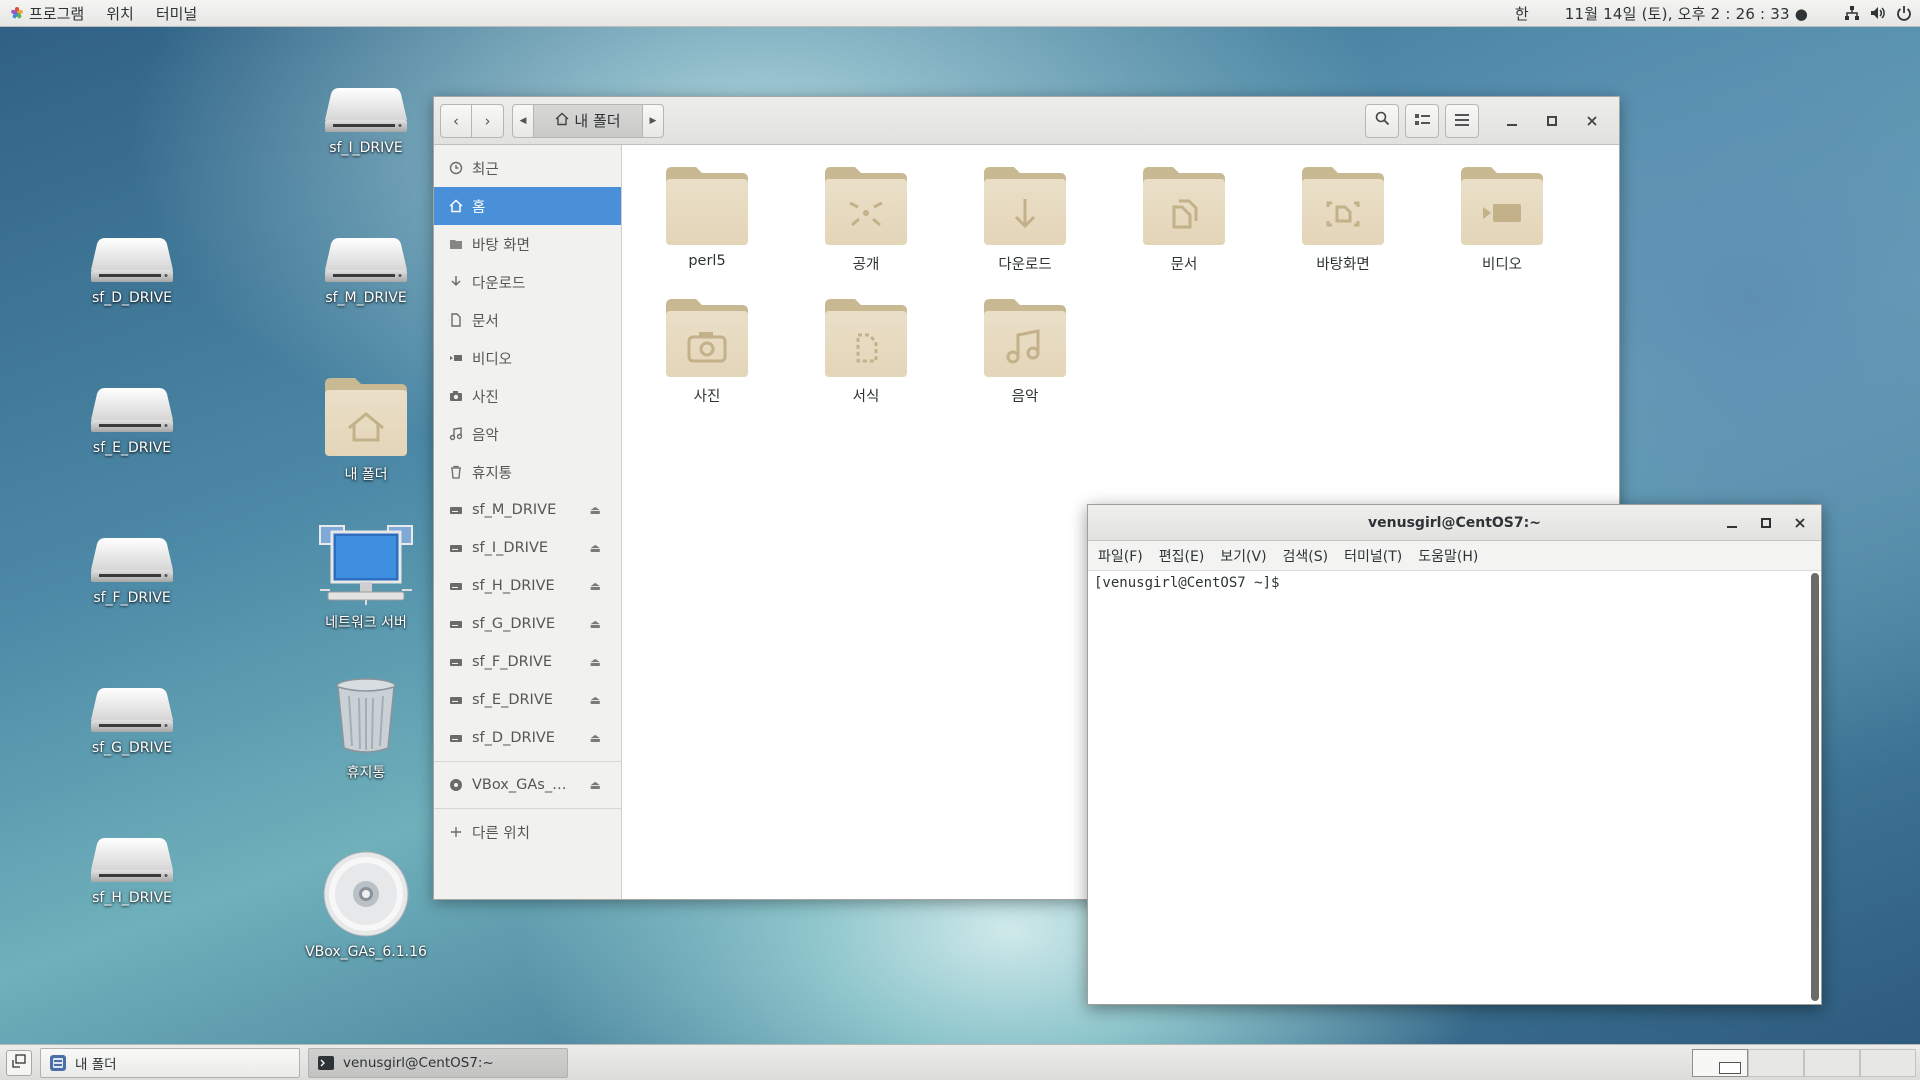  I want to click on sidebar-item-sf-f-drive: sf_F_DRIVE ⏏, so click(527, 662).